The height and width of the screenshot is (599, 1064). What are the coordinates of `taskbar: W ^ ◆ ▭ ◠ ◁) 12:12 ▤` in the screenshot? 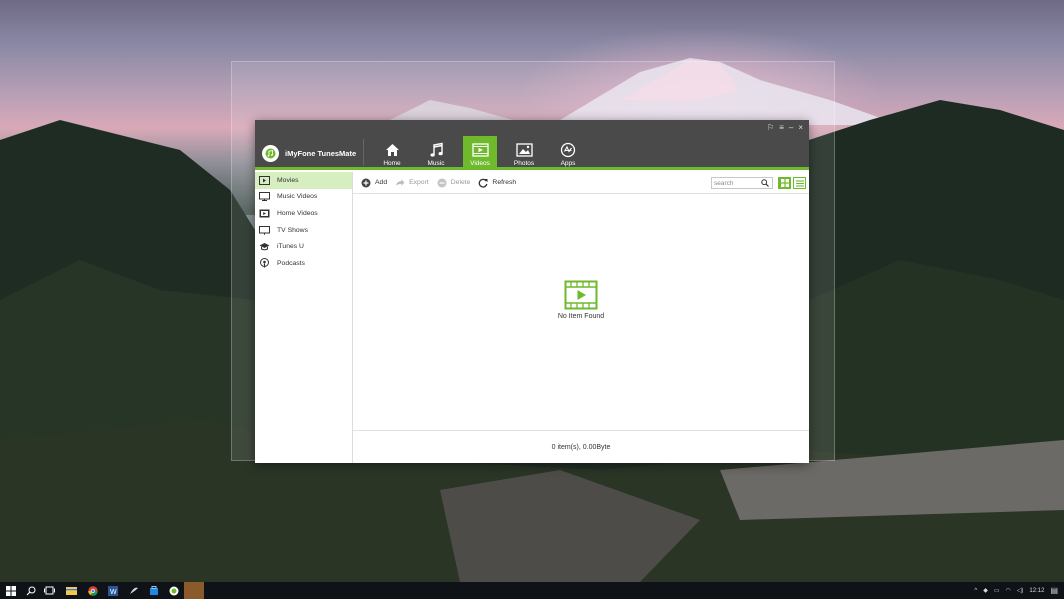 It's located at (532, 590).